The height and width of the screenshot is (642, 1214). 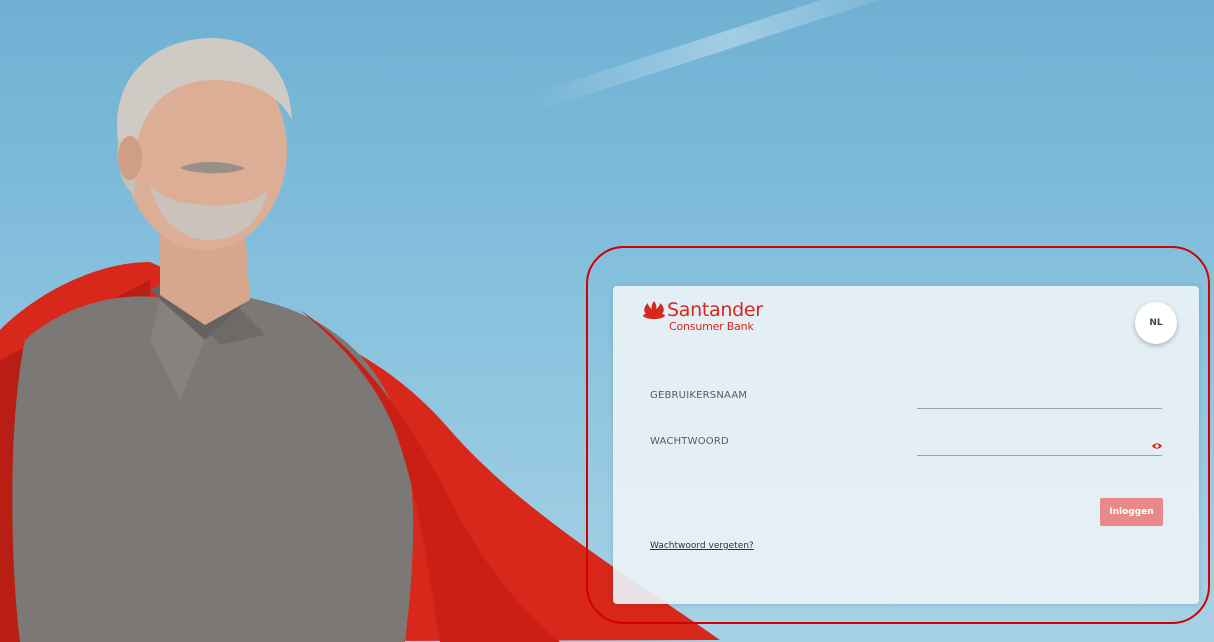 I want to click on password-label: WACHTWOORD, so click(x=689, y=441).